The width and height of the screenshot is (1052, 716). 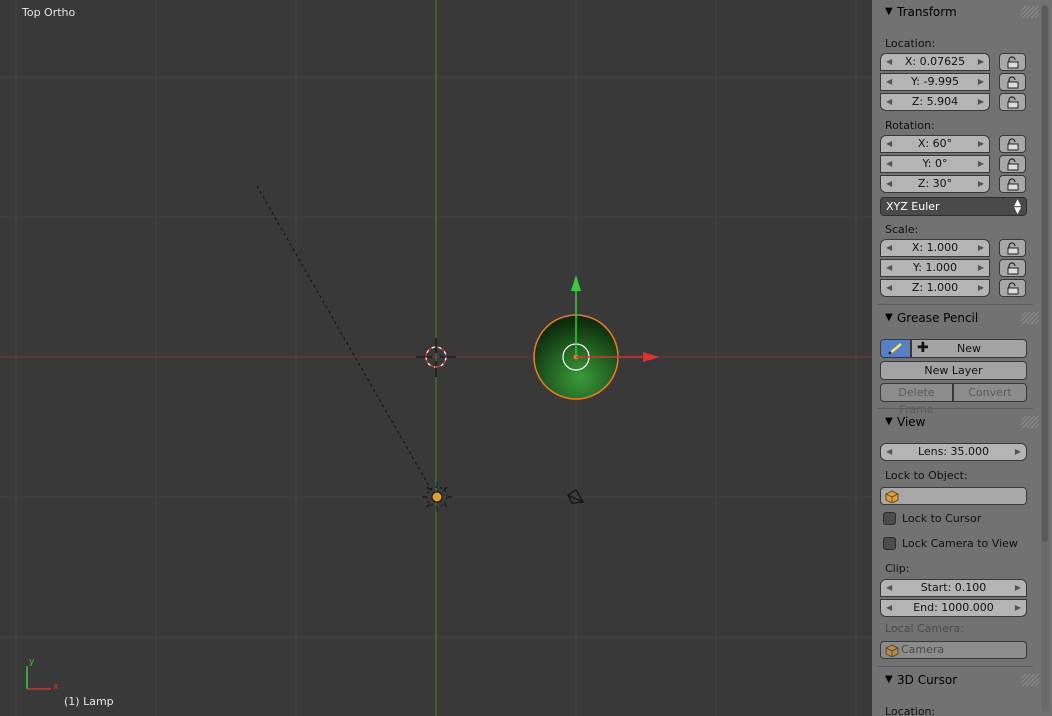 What do you see at coordinates (953, 206) in the screenshot?
I see `rotation-mode-select: XYZ Euler ▲ ▼` at bounding box center [953, 206].